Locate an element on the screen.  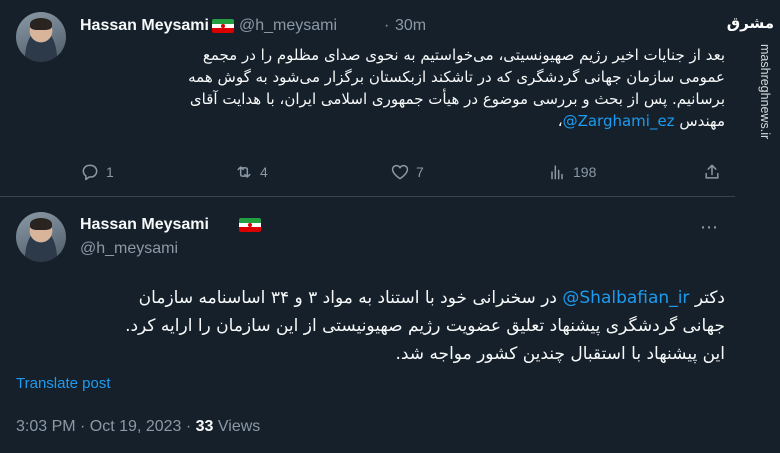
watermark-strip: مشرق mashreghnews.ir is located at coordinates (753, 226).